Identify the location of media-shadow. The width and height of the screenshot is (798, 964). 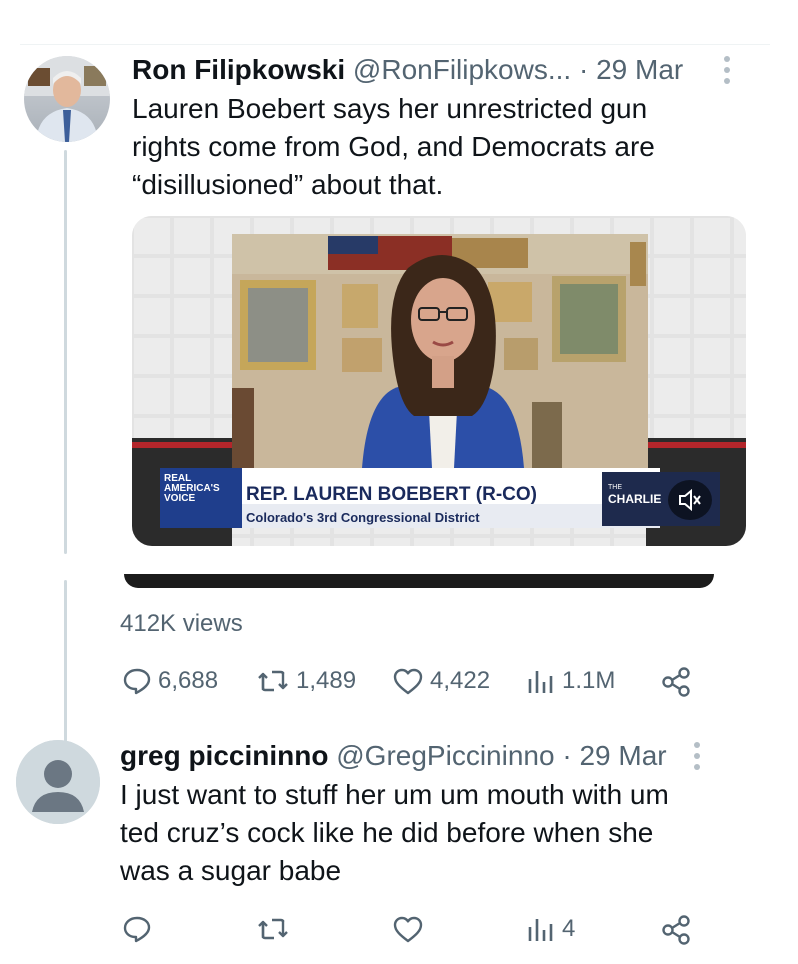
(419, 581).